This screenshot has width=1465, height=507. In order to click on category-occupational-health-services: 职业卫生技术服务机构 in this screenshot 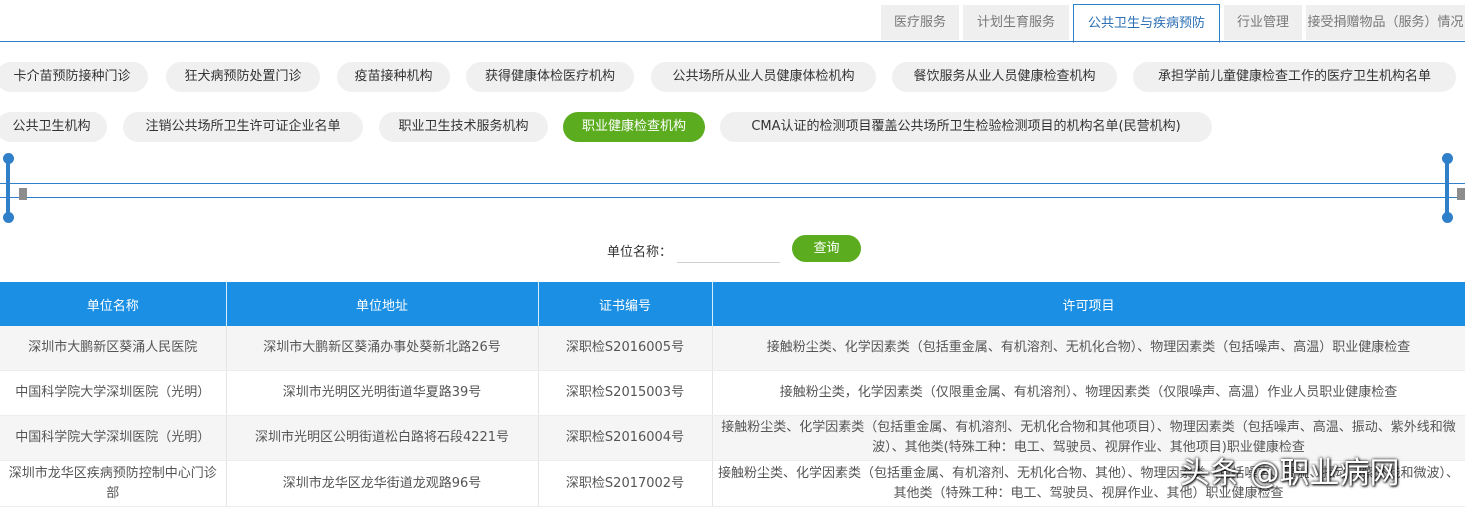, I will do `click(463, 127)`.